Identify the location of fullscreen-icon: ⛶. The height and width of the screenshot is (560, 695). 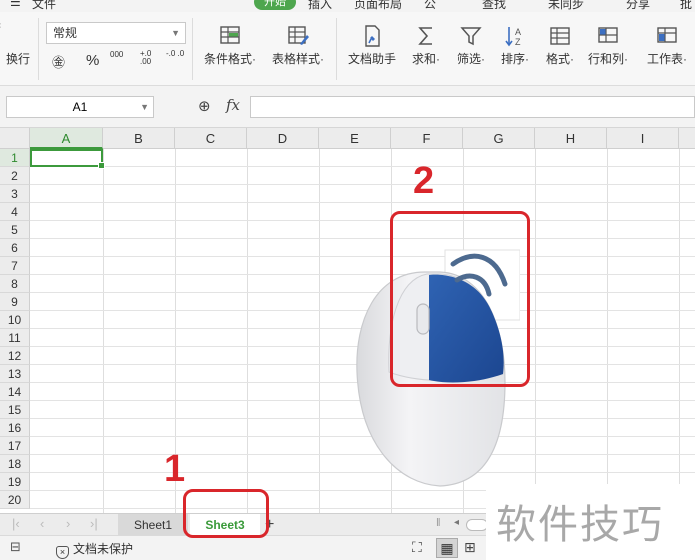
(417, 547).